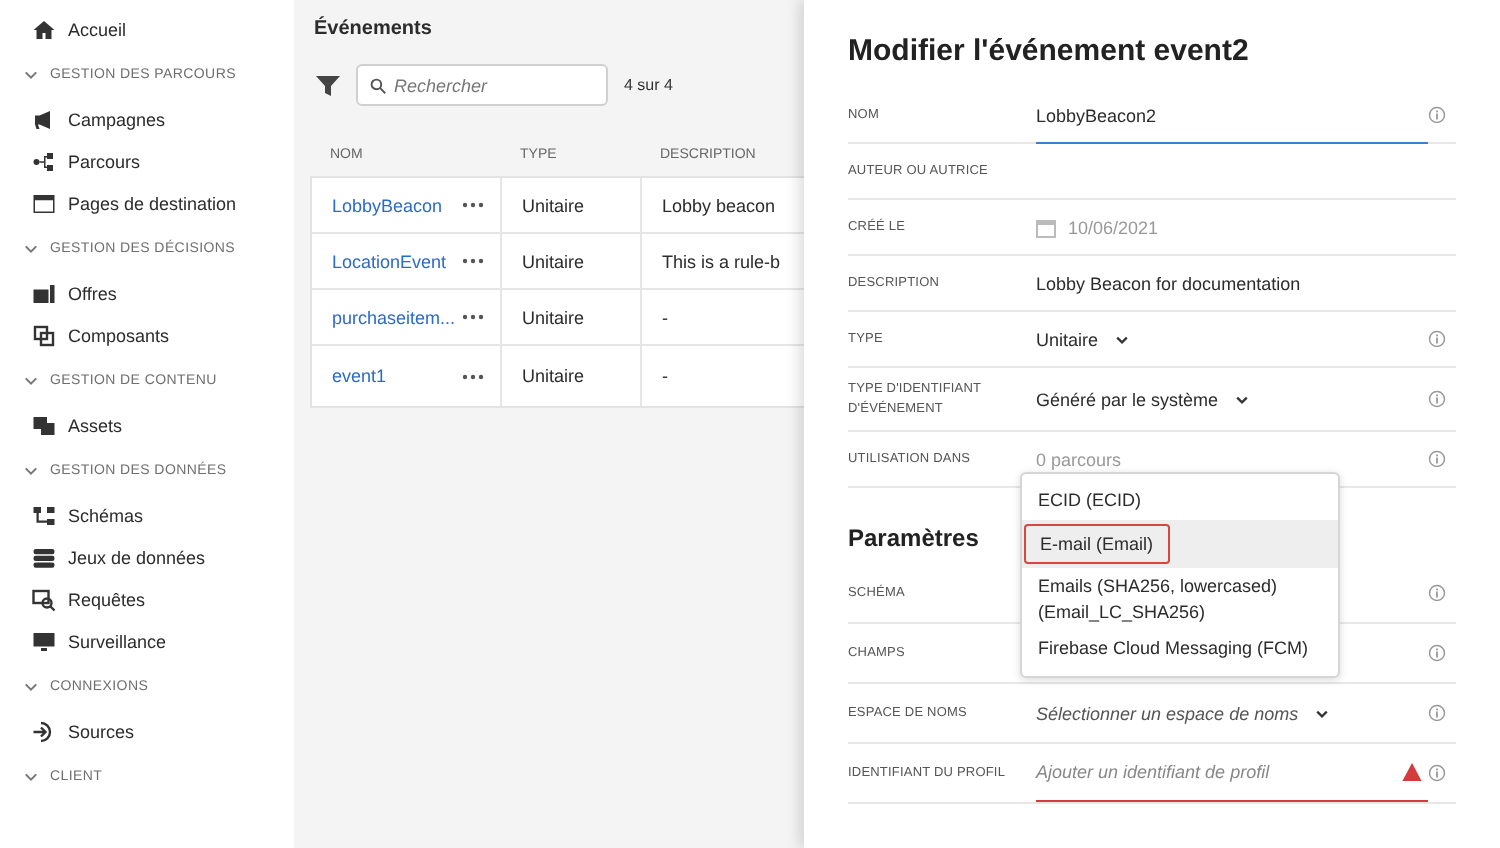  I want to click on select-field: Unitaire, so click(1083, 339).